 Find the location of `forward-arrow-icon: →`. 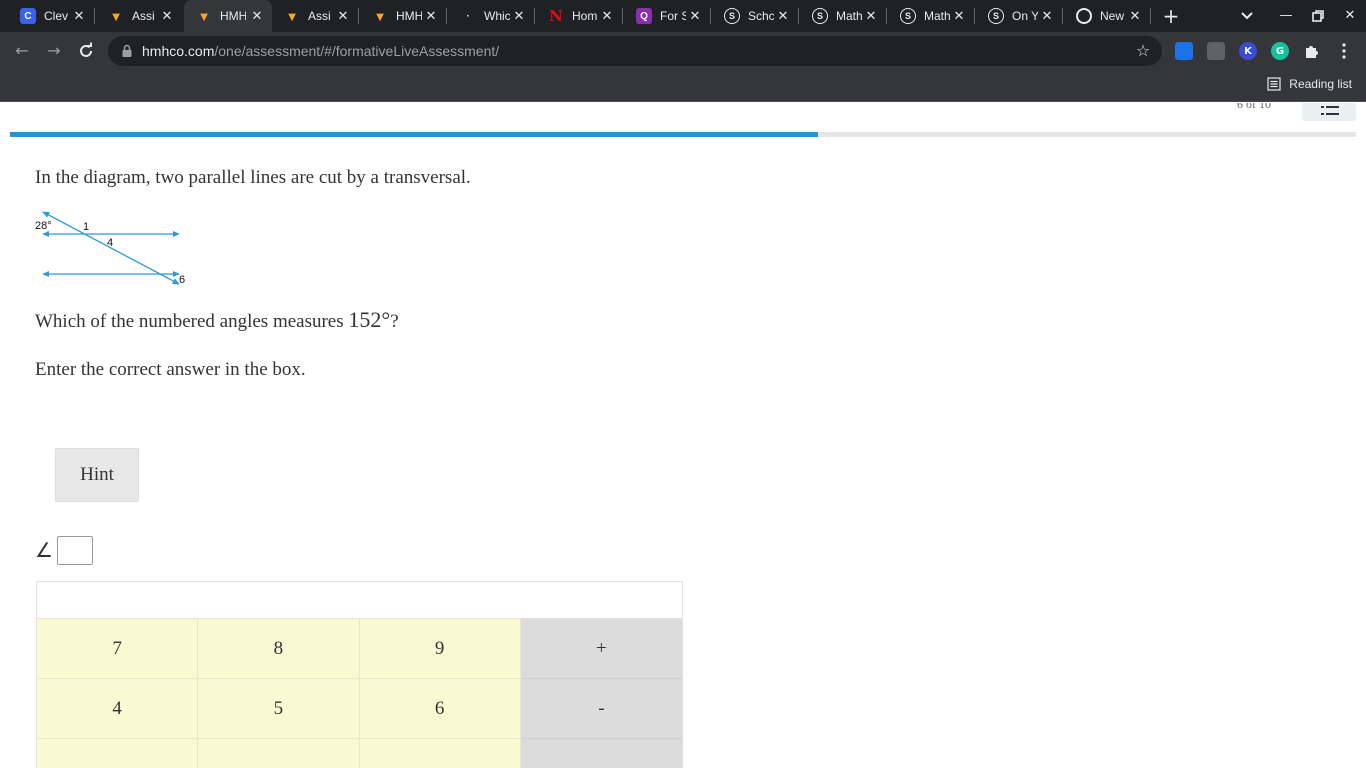

forward-arrow-icon: → is located at coordinates (54, 51).